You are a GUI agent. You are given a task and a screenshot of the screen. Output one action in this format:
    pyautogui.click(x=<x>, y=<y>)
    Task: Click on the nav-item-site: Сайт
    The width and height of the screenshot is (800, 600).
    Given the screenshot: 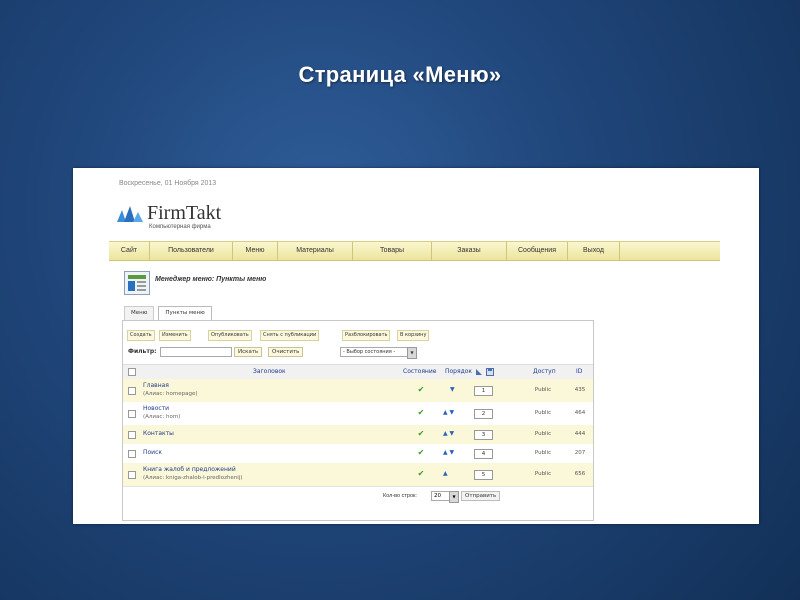 What is the action you would take?
    pyautogui.click(x=129, y=251)
    